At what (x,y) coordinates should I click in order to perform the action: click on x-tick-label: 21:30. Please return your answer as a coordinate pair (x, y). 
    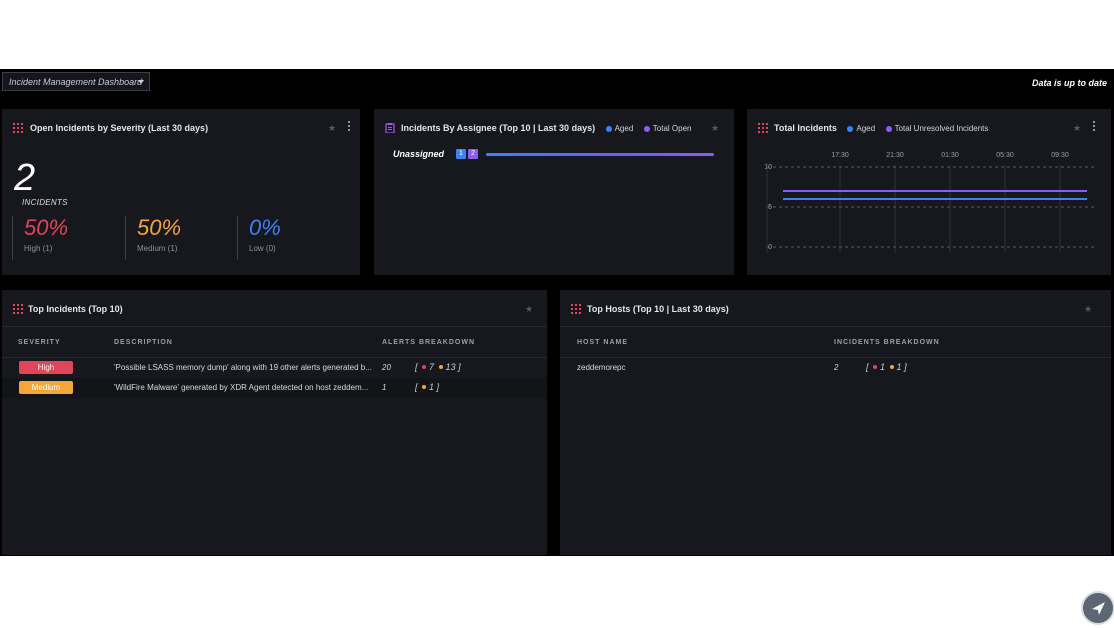
    Looking at the image, I should click on (895, 155).